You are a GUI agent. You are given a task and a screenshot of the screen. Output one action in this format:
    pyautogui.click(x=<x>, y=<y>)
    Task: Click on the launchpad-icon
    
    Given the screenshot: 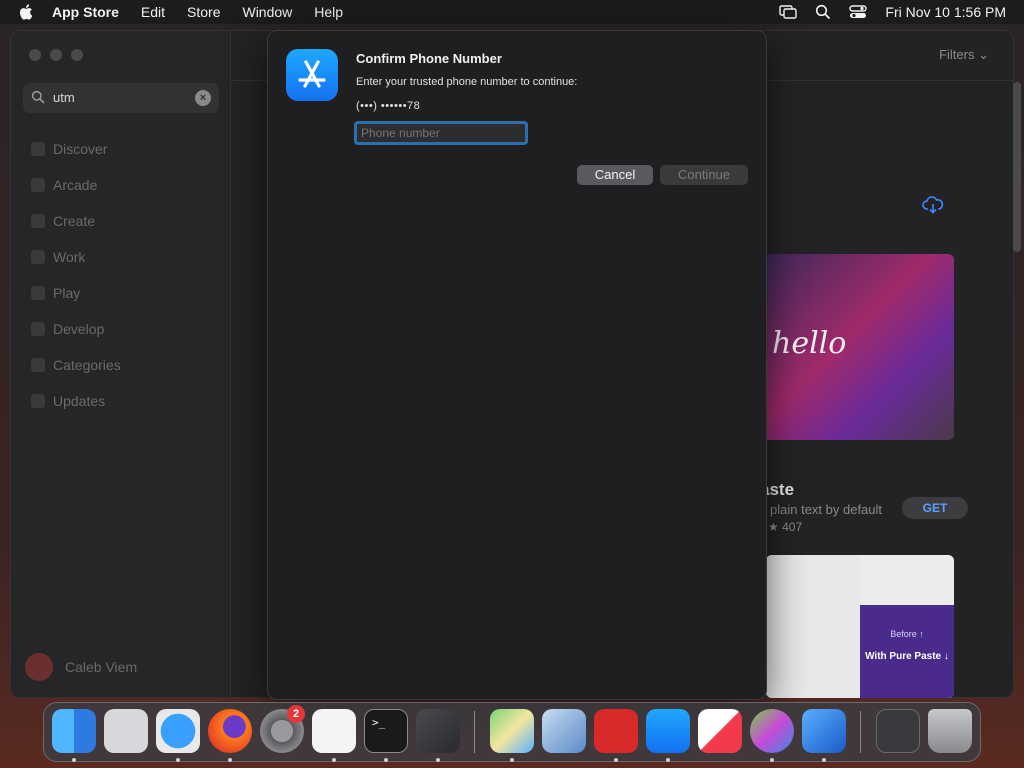 What is the action you would take?
    pyautogui.click(x=126, y=731)
    